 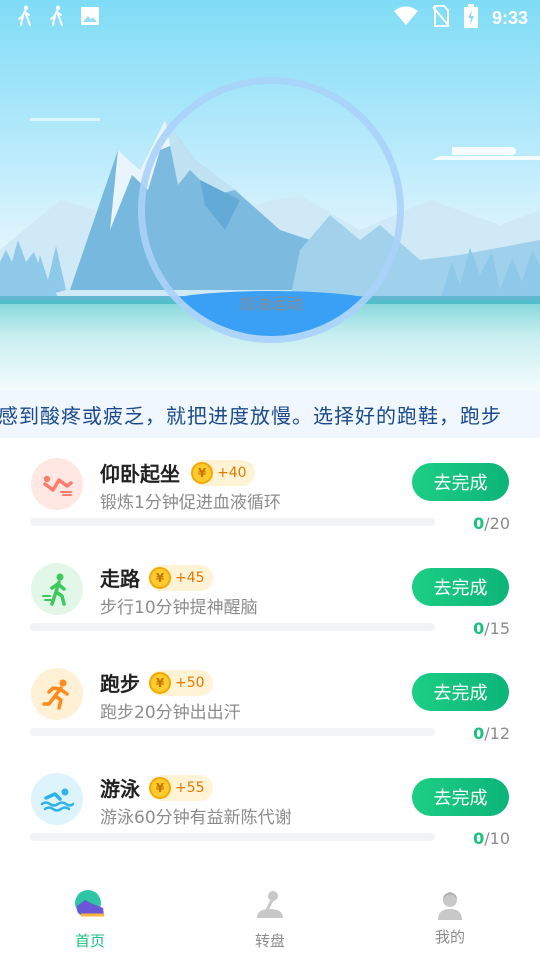 What do you see at coordinates (190, 578) in the screenshot?
I see `reward-amount: +45` at bounding box center [190, 578].